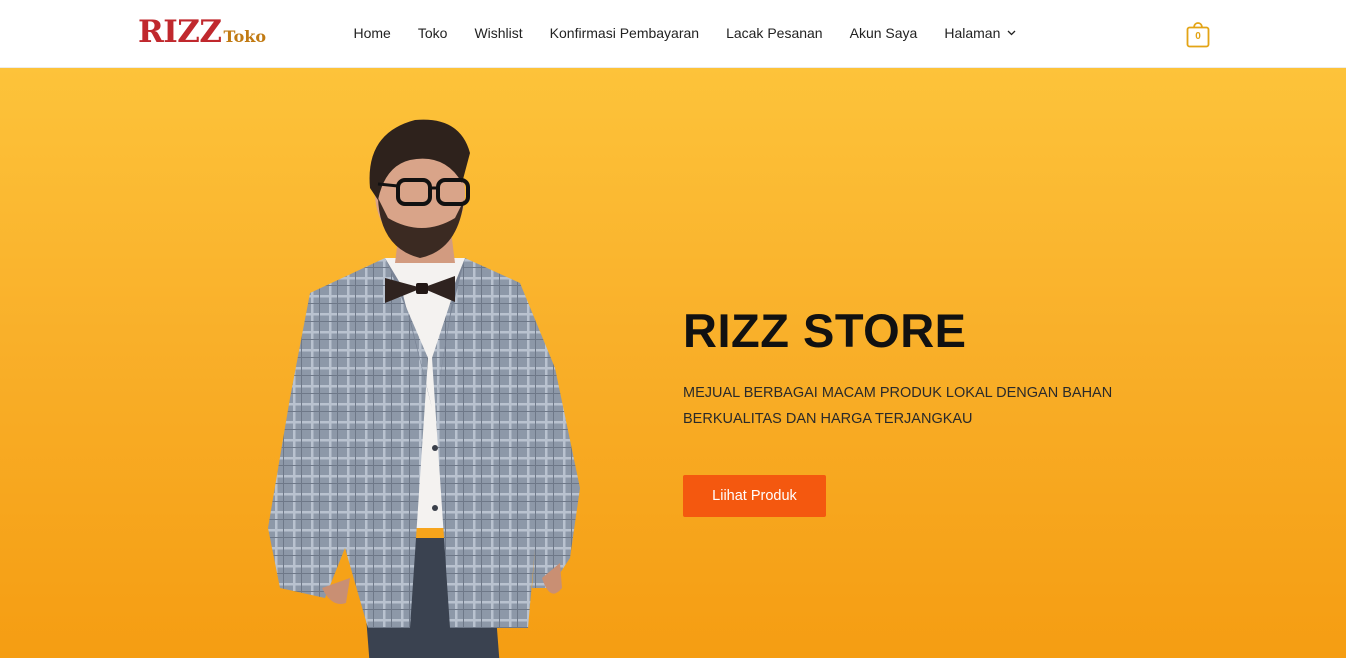  I want to click on site-logo: RIZZ Toko, so click(202, 32).